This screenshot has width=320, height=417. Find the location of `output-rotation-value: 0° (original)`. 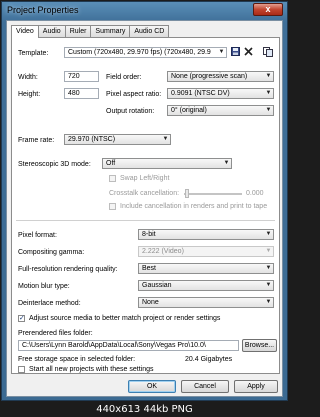

output-rotation-value: 0° (original) is located at coordinates (189, 110).